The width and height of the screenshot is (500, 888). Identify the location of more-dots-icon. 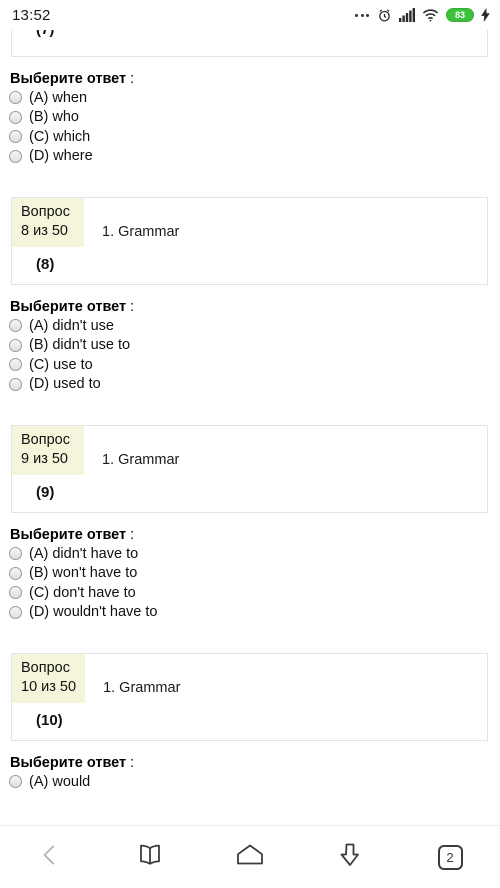
(362, 15).